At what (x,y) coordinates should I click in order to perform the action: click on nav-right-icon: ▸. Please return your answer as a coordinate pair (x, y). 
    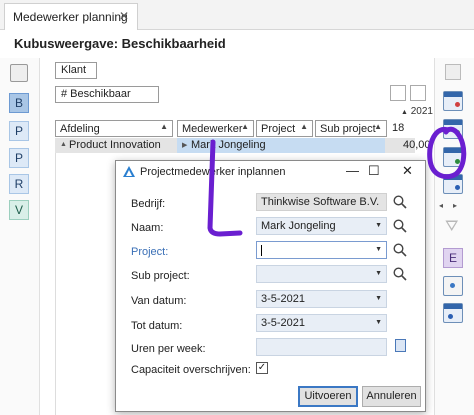
    Looking at the image, I should click on (460, 205).